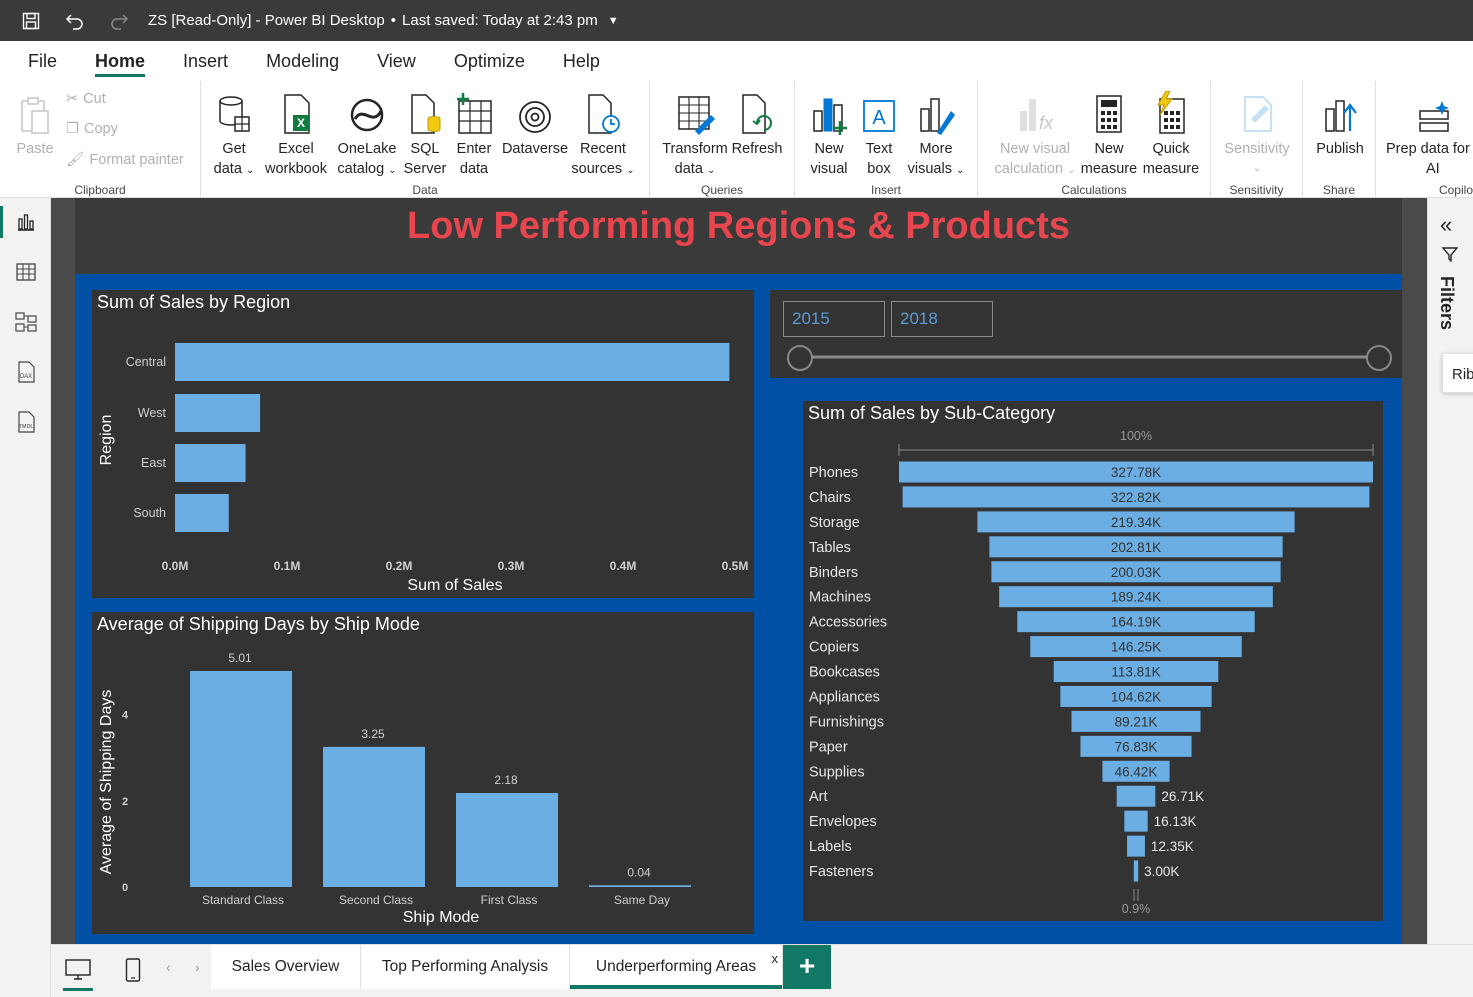 This screenshot has width=1473, height=997. I want to click on funnel-value-label: 146.25K, so click(1136, 647).